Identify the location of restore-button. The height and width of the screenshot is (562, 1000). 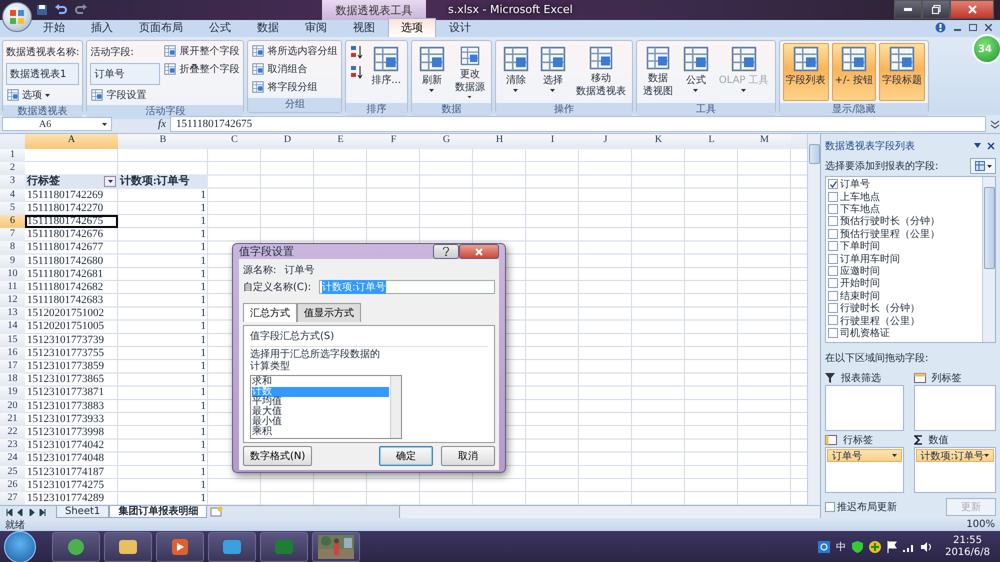
(936, 9).